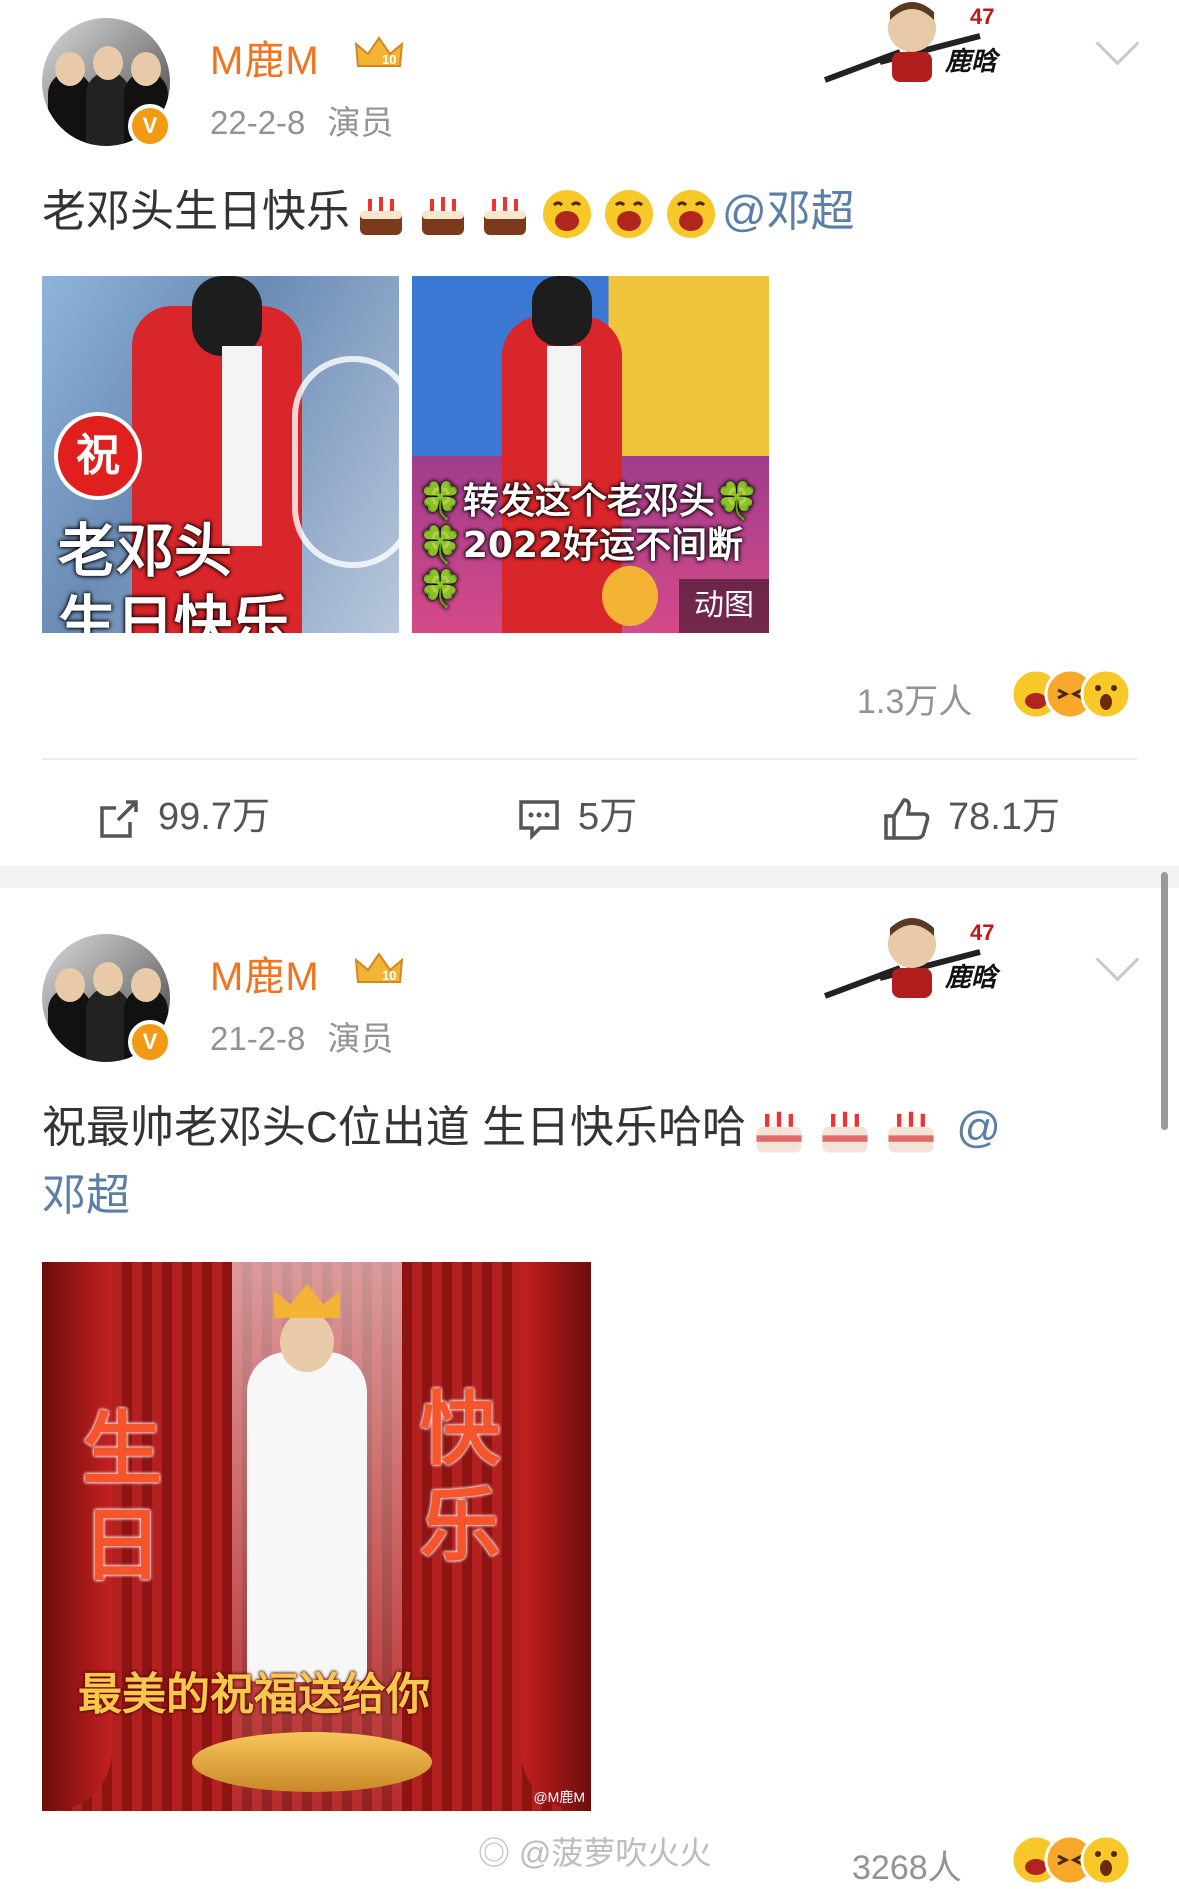 The image size is (1179, 1889). Describe the element at coordinates (608, 817) in the screenshot. I see `comment-count: 5万` at that location.